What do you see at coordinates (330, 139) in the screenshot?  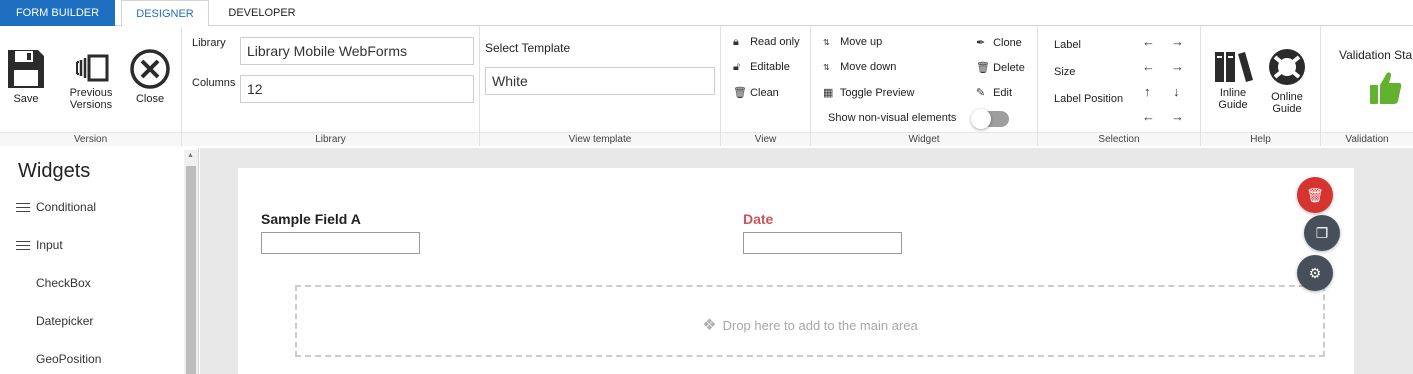 I see `group-library-footer: Library` at bounding box center [330, 139].